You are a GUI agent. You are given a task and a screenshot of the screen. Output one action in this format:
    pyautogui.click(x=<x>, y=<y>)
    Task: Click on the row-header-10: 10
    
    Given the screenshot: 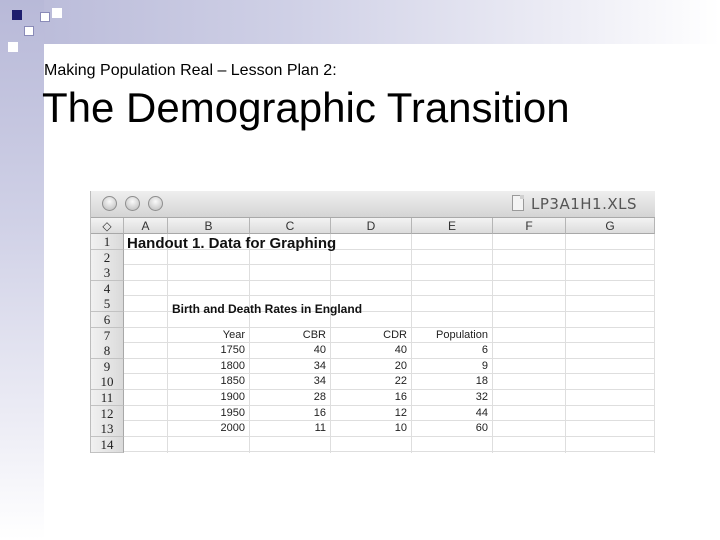 What is the action you would take?
    pyautogui.click(x=107, y=382)
    